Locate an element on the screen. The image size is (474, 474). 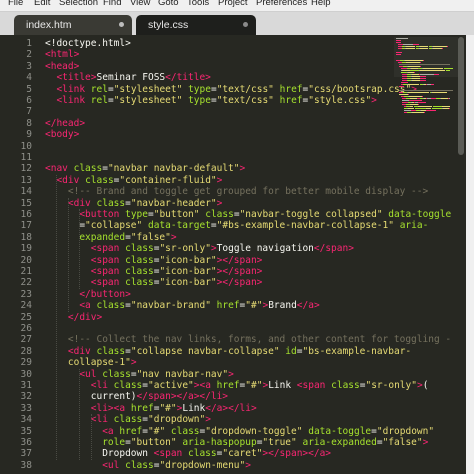
menu-item-edit: Edit is located at coordinates (42, 4).